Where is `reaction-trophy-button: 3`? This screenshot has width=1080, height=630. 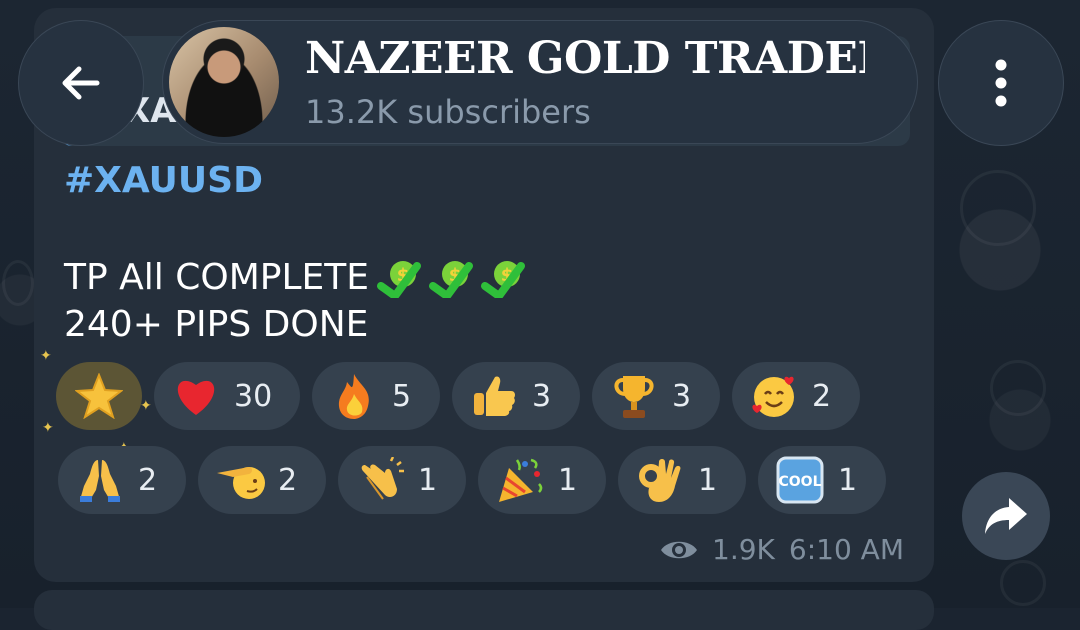
reaction-trophy-button: 3 is located at coordinates (656, 396).